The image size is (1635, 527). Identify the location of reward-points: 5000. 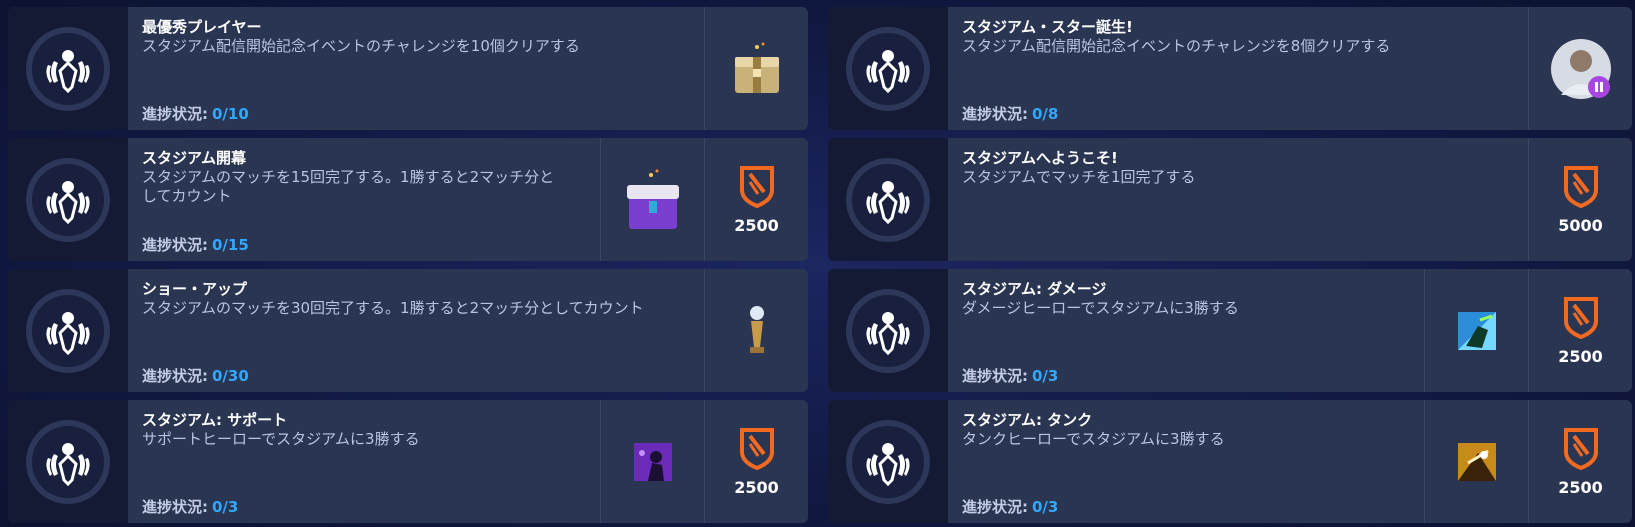
(1580, 225).